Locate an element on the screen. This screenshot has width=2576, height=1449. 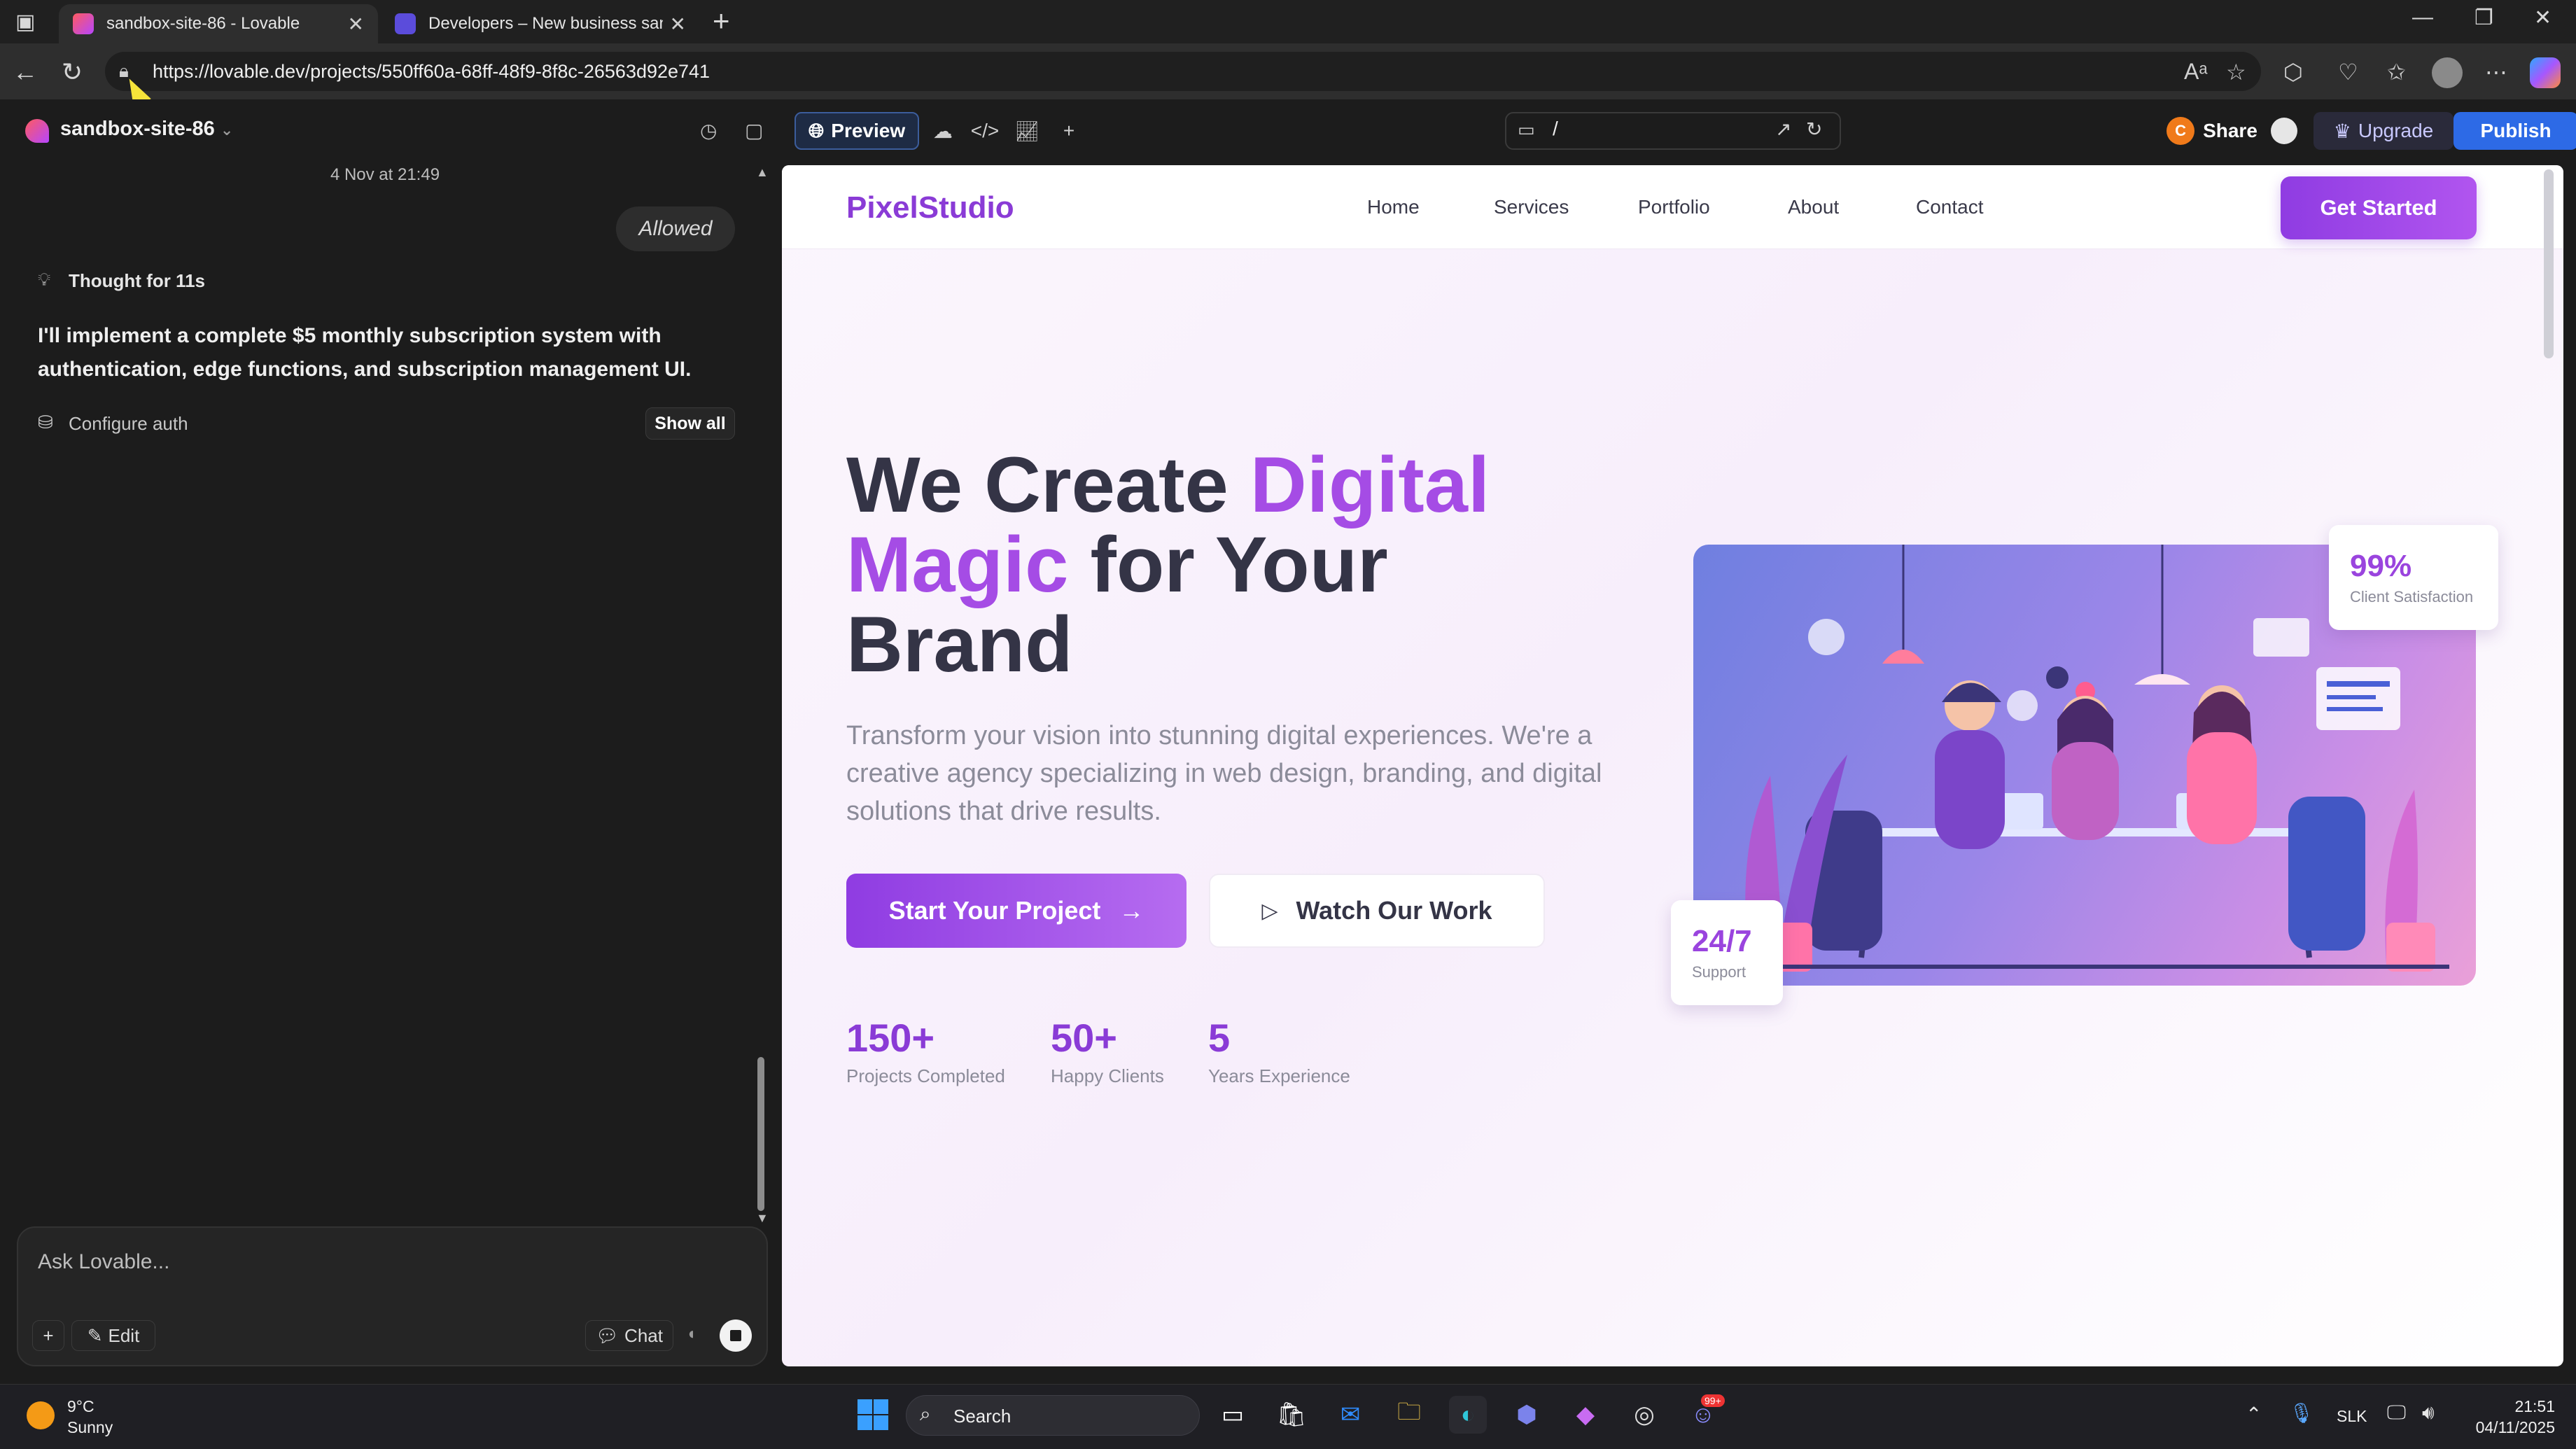
publish-button: Publish is located at coordinates (2515, 131).